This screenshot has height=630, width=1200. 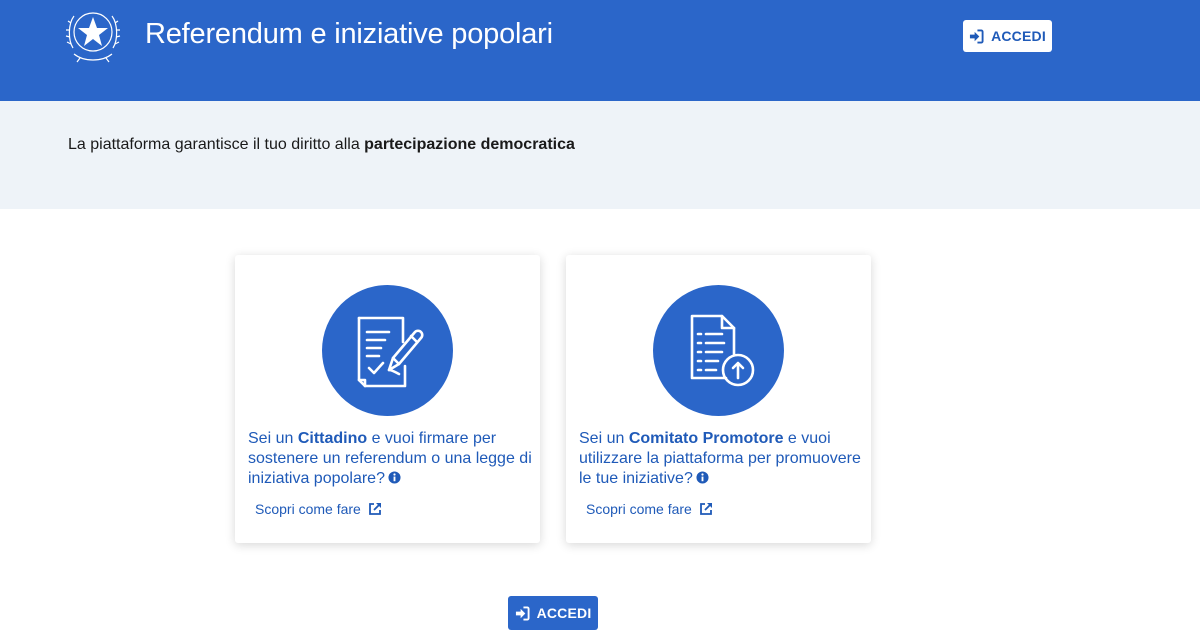 What do you see at coordinates (308, 509) in the screenshot?
I see `citizen-link-label: Scopri come fare` at bounding box center [308, 509].